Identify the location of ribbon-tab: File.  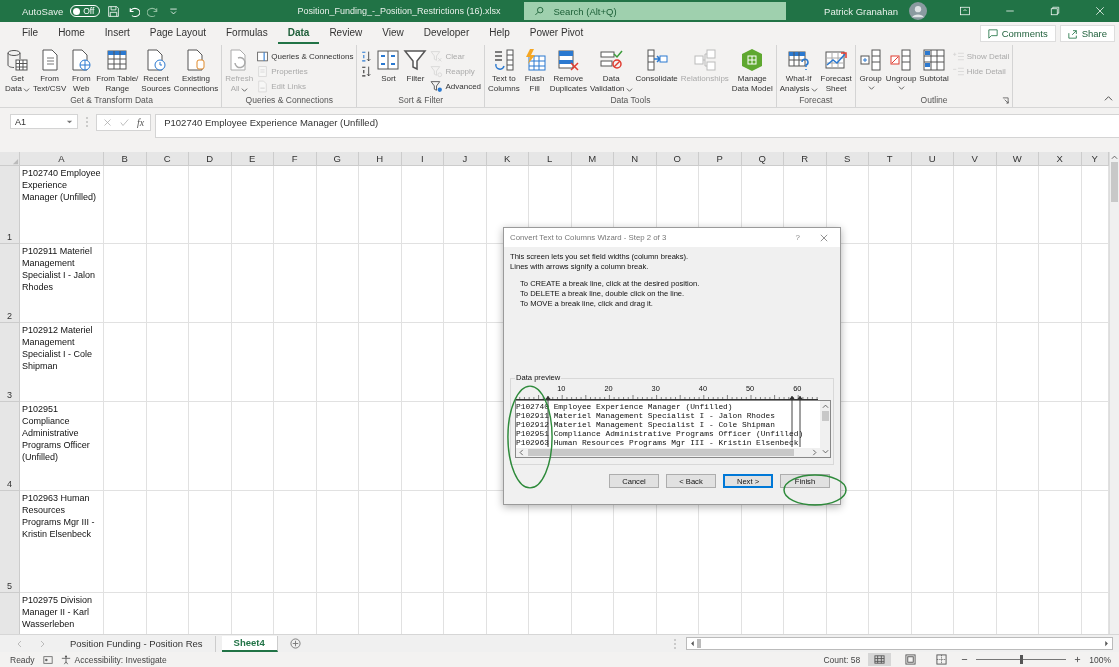
(30, 33).